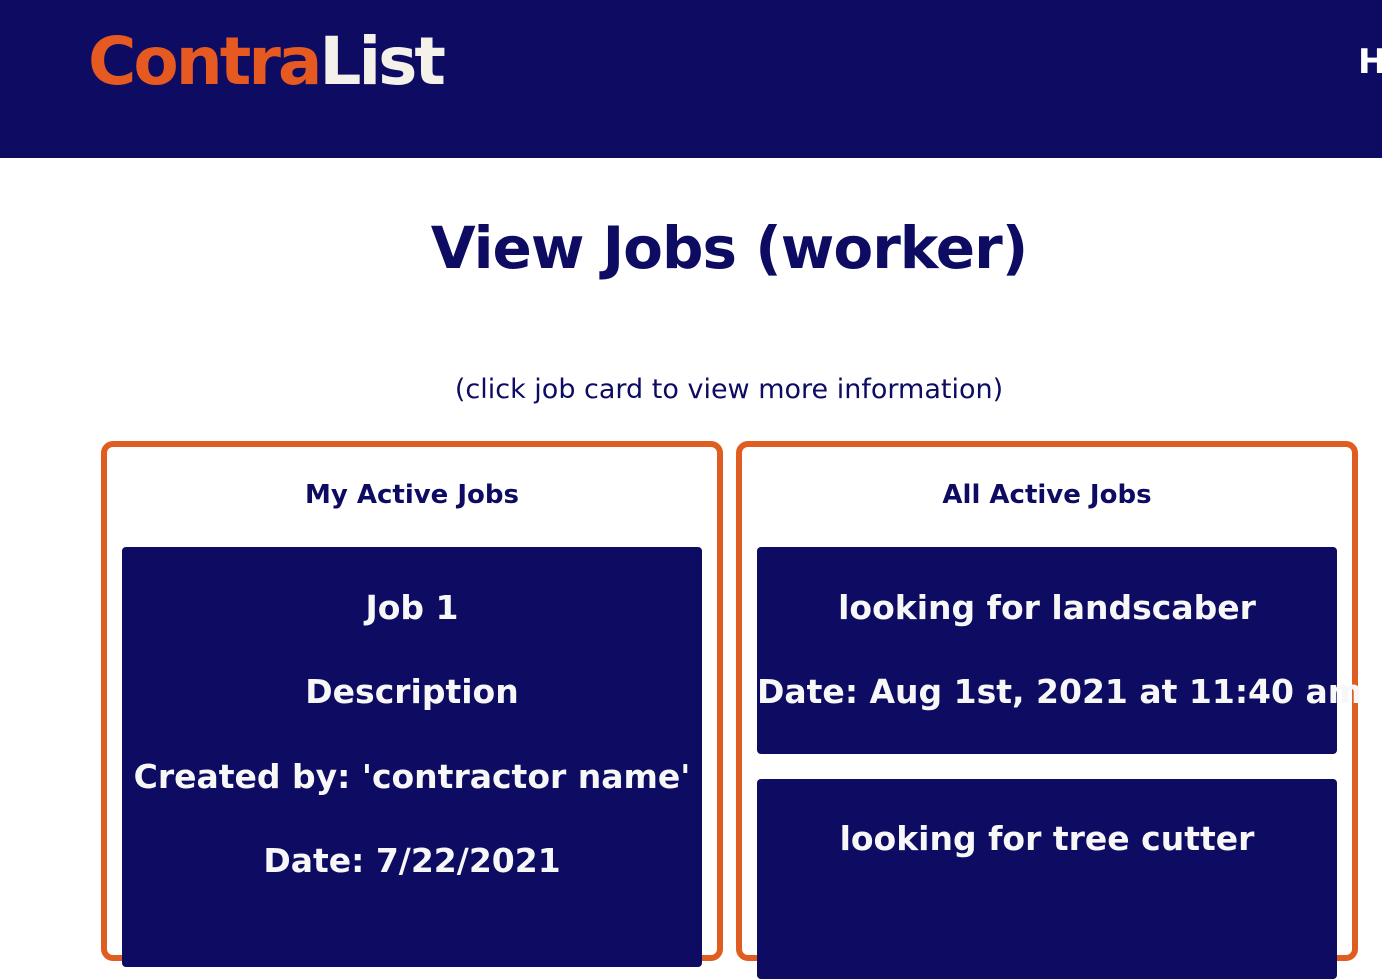 The width and height of the screenshot is (1382, 979). I want to click on page-title: View Jobs (worker), so click(729, 248).